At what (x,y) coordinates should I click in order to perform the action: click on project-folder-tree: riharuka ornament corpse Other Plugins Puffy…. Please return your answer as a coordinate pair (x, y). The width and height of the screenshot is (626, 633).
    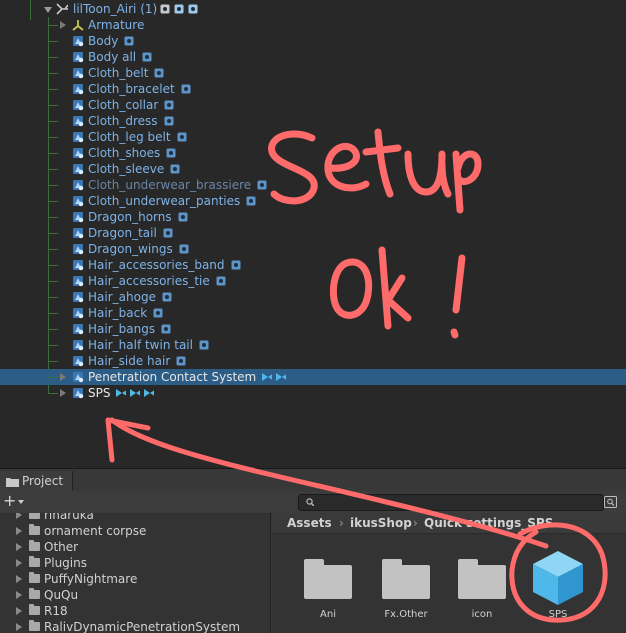
    Looking at the image, I should click on (135, 573).